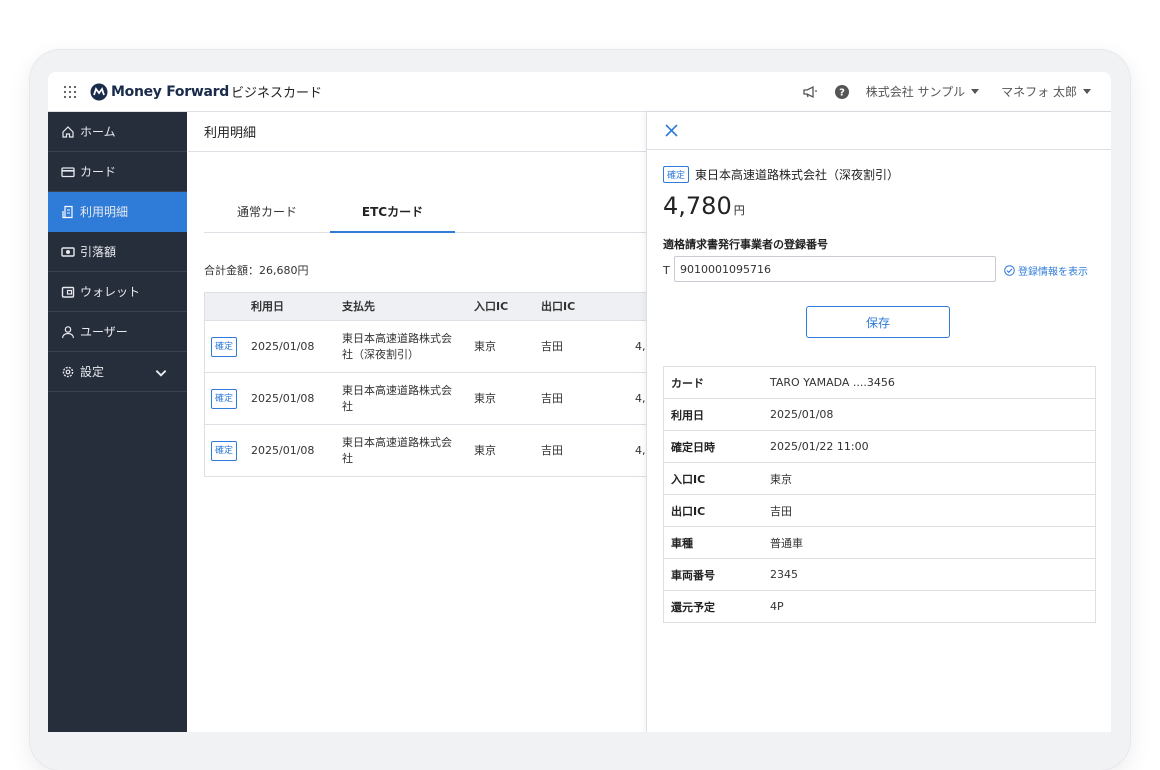 The width and height of the screenshot is (1160, 770). Describe the element at coordinates (358, 306) in the screenshot. I see `col-header-payee: 支払先` at that location.